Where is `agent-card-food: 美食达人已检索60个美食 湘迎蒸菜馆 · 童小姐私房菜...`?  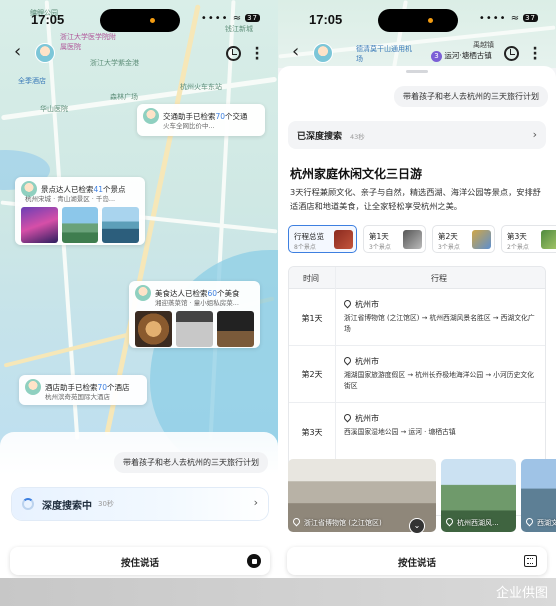 agent-card-food: 美食达人已检索60个美食 湘迎蒸菜馆 · 童小姐私房菜... is located at coordinates (194, 314).